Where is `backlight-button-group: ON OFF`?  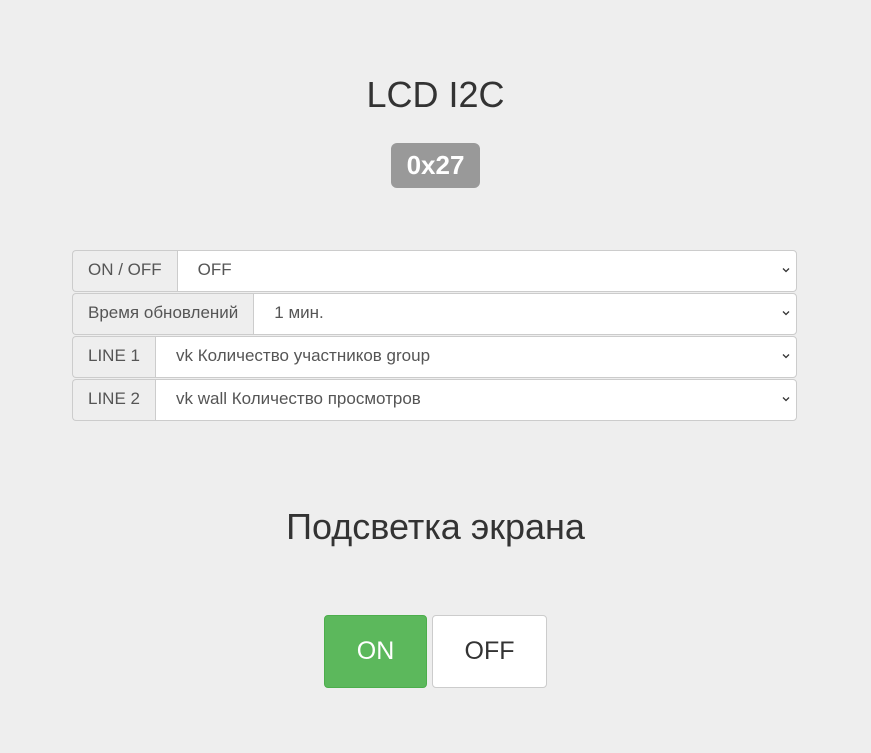 backlight-button-group: ON OFF is located at coordinates (435, 651).